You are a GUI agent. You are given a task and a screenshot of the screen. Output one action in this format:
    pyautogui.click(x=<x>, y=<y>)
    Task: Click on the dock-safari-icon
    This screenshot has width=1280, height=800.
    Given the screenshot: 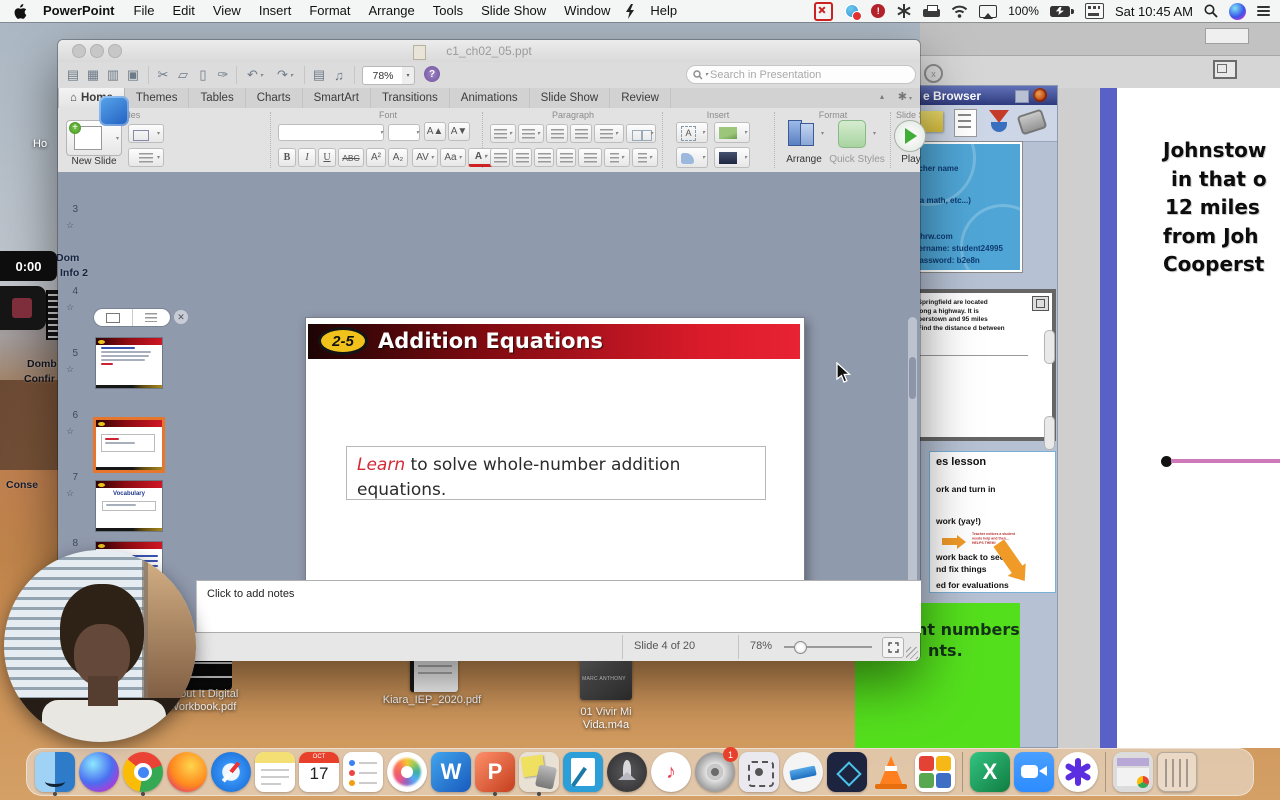 What is the action you would take?
    pyautogui.click(x=231, y=772)
    